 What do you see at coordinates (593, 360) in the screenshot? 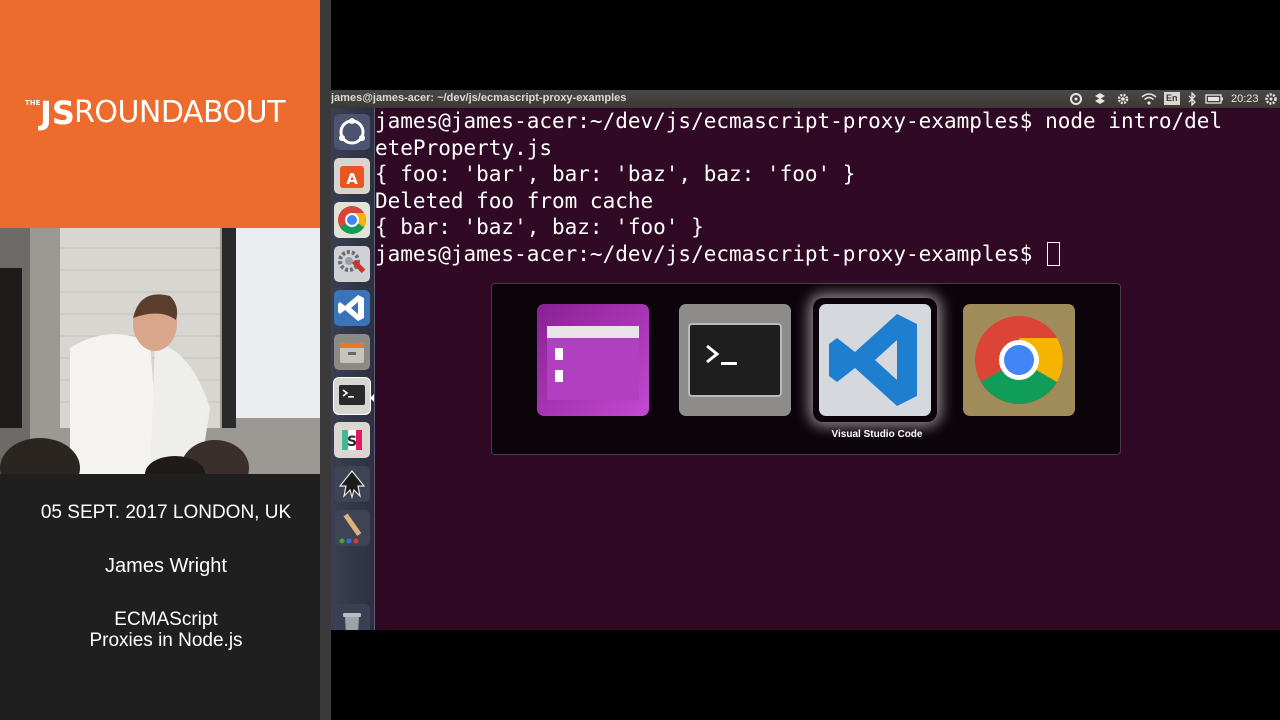
I see `files-icon` at bounding box center [593, 360].